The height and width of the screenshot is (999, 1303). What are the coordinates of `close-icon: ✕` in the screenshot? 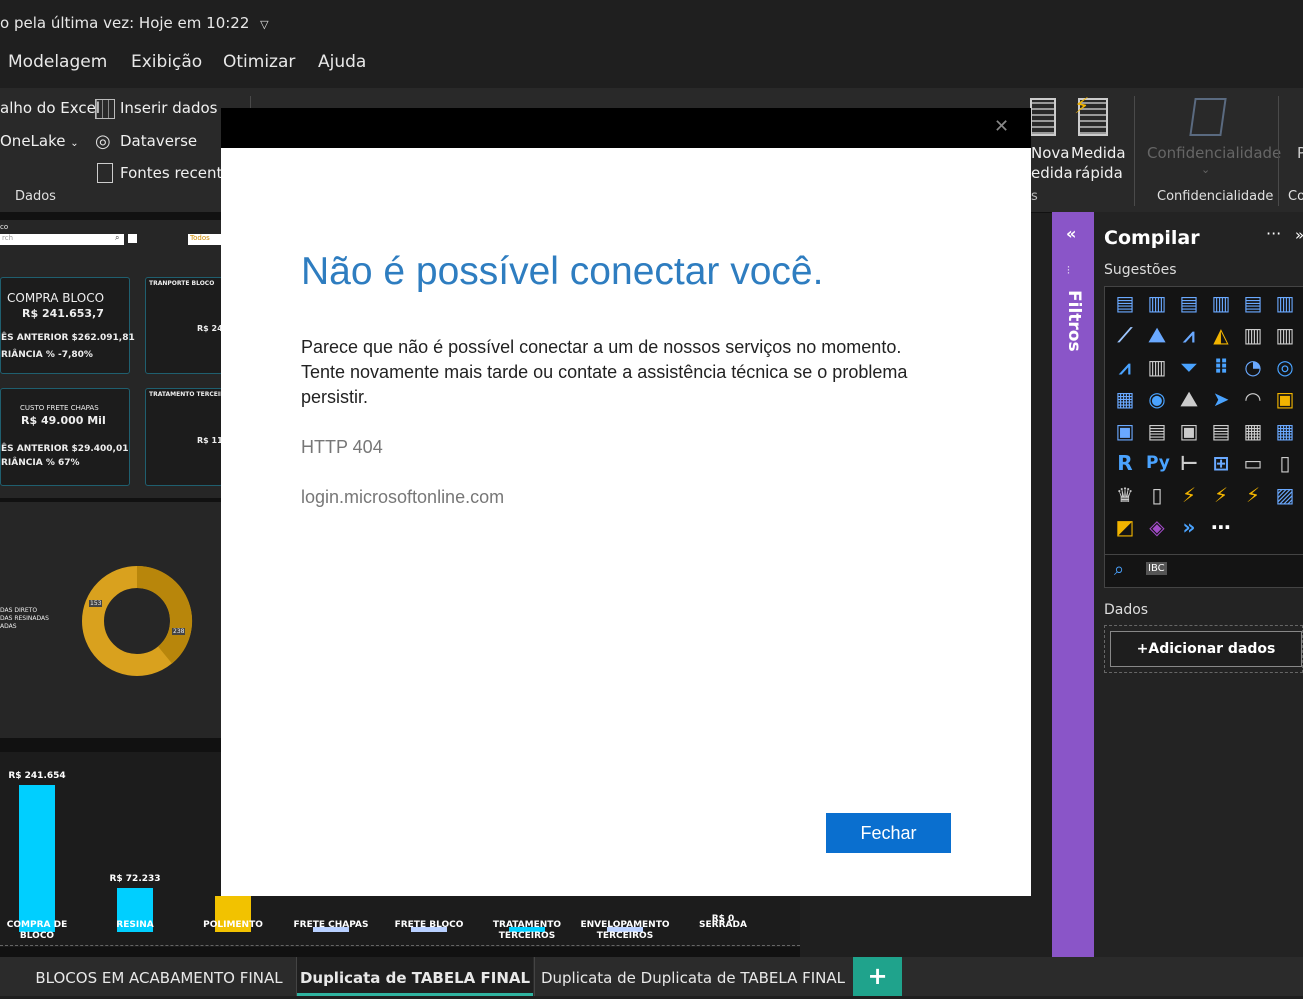 It's located at (1001, 126).